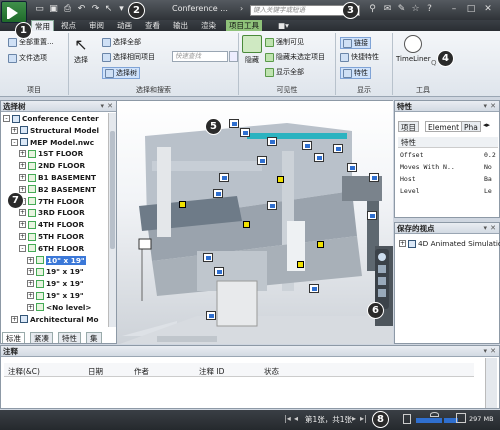 Image resolution: width=500 pixels, height=430 pixels. Describe the element at coordinates (55, 130) in the screenshot. I see `tree-item: + Structural Model` at that location.